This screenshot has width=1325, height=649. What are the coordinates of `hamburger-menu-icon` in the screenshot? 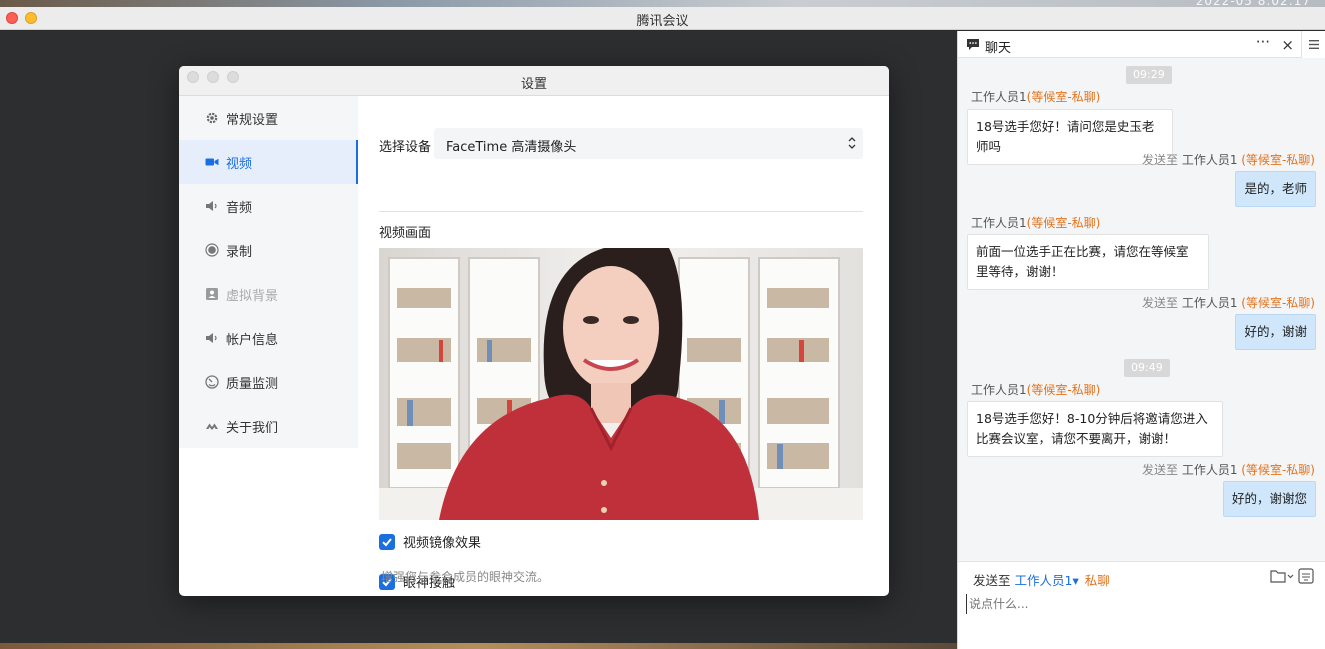 It's located at (1313, 44).